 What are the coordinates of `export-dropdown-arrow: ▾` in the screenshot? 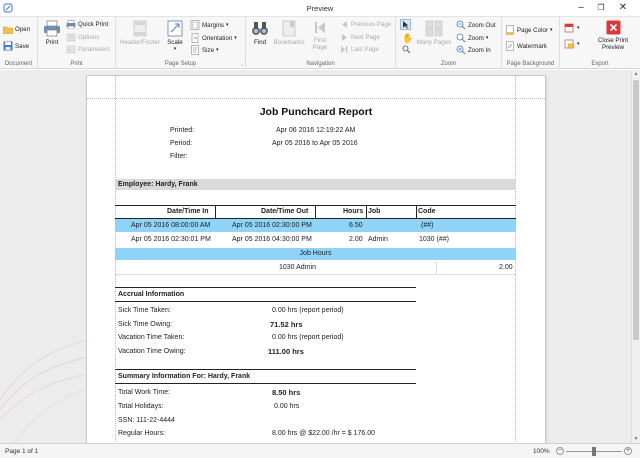 It's located at (578, 28).